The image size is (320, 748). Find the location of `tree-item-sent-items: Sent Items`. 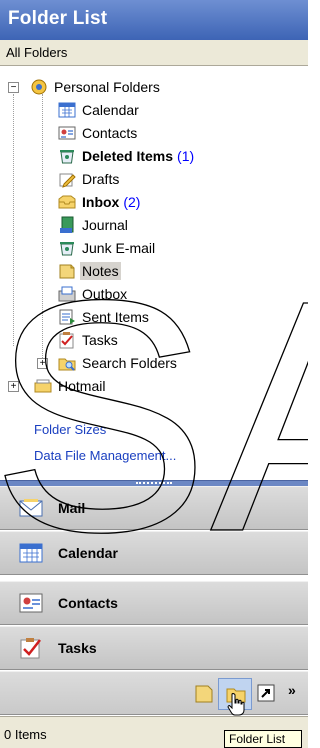

tree-item-sent-items: Sent Items is located at coordinates (104, 317).